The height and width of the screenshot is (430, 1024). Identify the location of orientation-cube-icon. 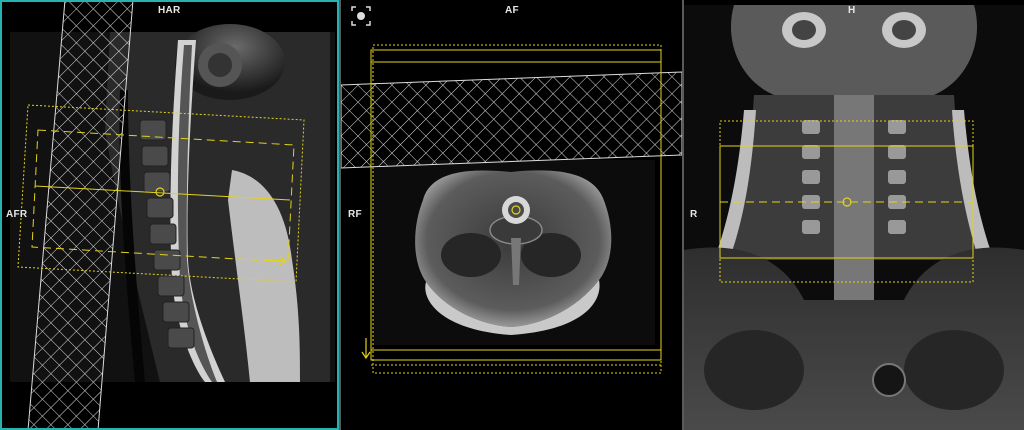
(361, 16).